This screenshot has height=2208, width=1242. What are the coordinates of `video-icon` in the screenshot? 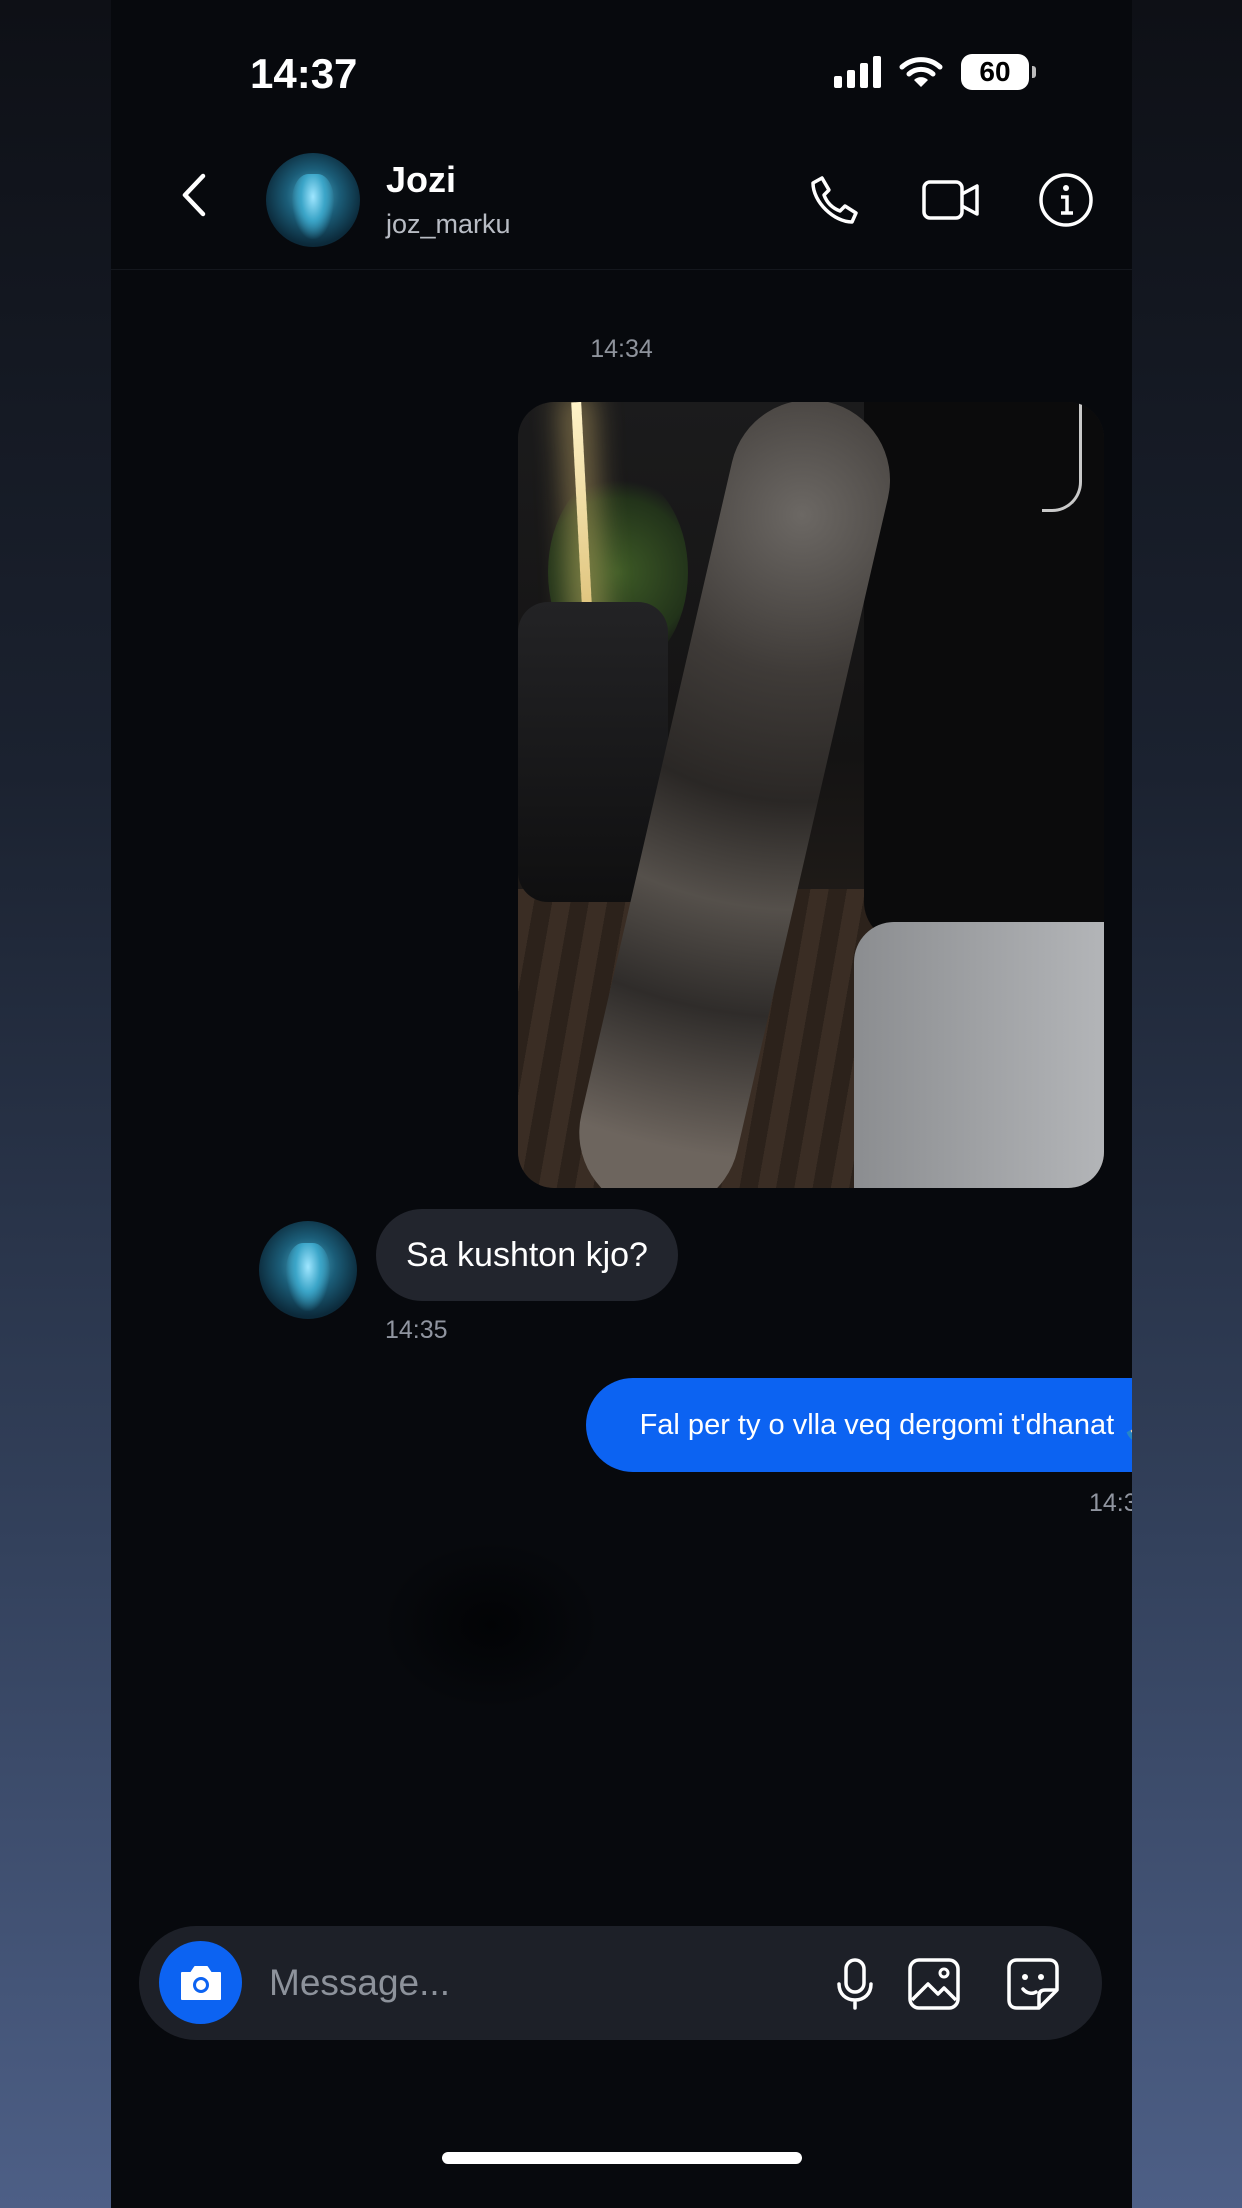 It's located at (951, 200).